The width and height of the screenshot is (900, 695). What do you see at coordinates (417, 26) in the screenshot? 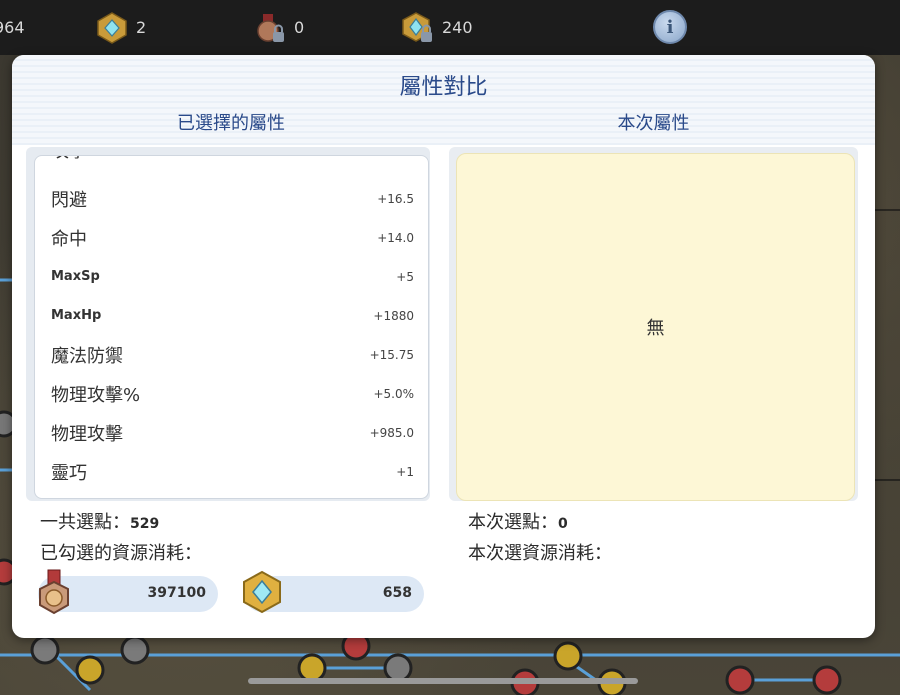
I see `locked-crystal-badge-icon` at bounding box center [417, 26].